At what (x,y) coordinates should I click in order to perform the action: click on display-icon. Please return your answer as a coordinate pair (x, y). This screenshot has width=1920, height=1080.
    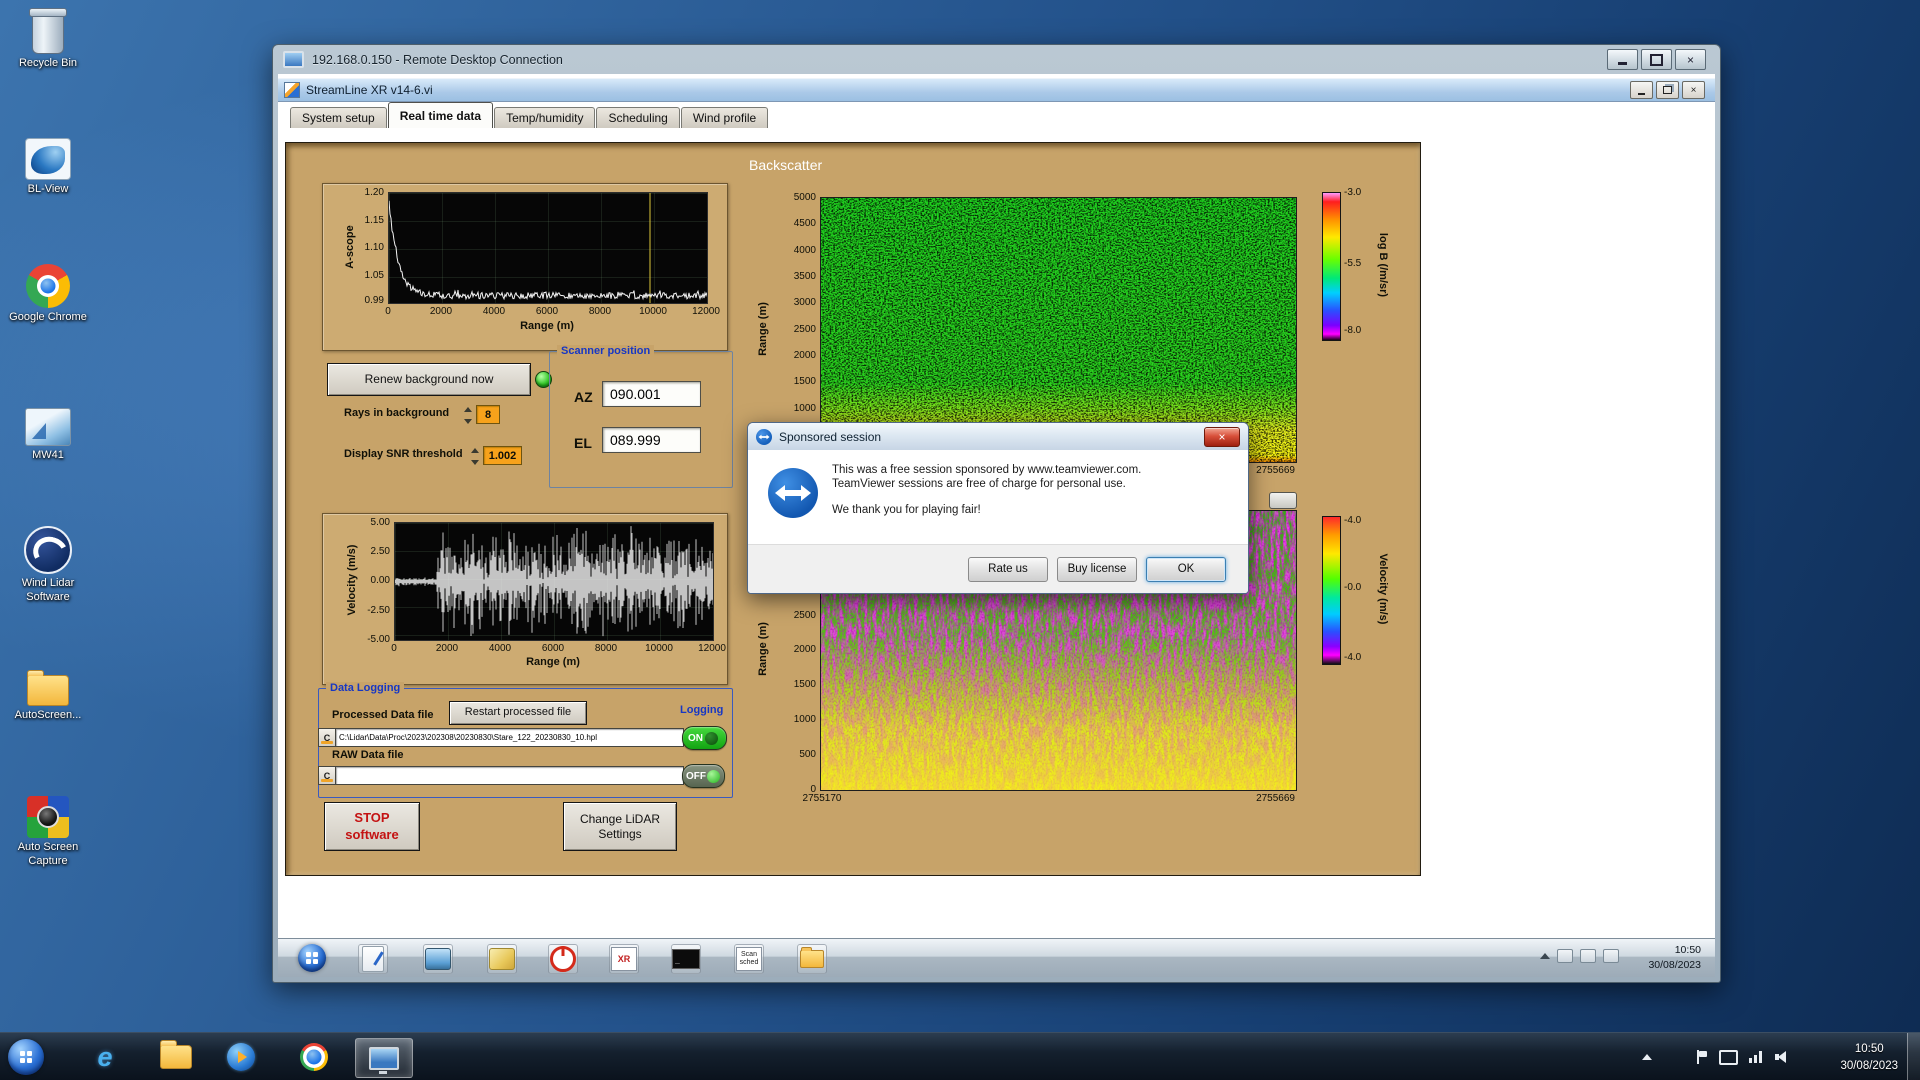
    Looking at the image, I should click on (438, 959).